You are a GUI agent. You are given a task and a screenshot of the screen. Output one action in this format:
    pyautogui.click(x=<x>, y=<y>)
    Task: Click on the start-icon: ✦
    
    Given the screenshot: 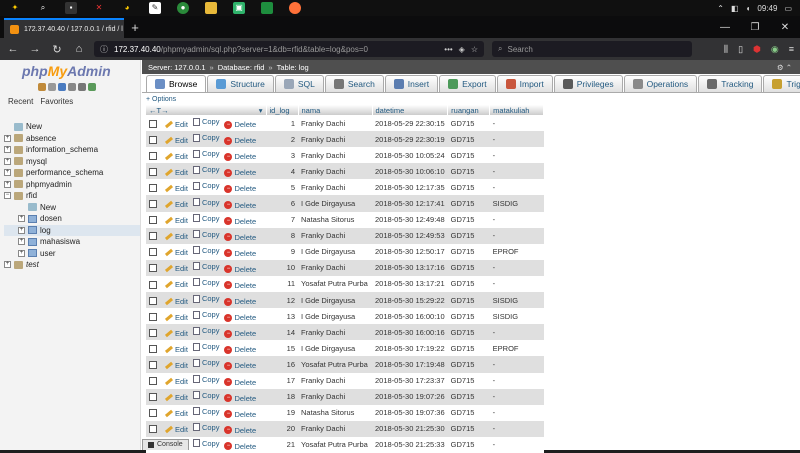 What is the action you would take?
    pyautogui.click(x=15, y=8)
    